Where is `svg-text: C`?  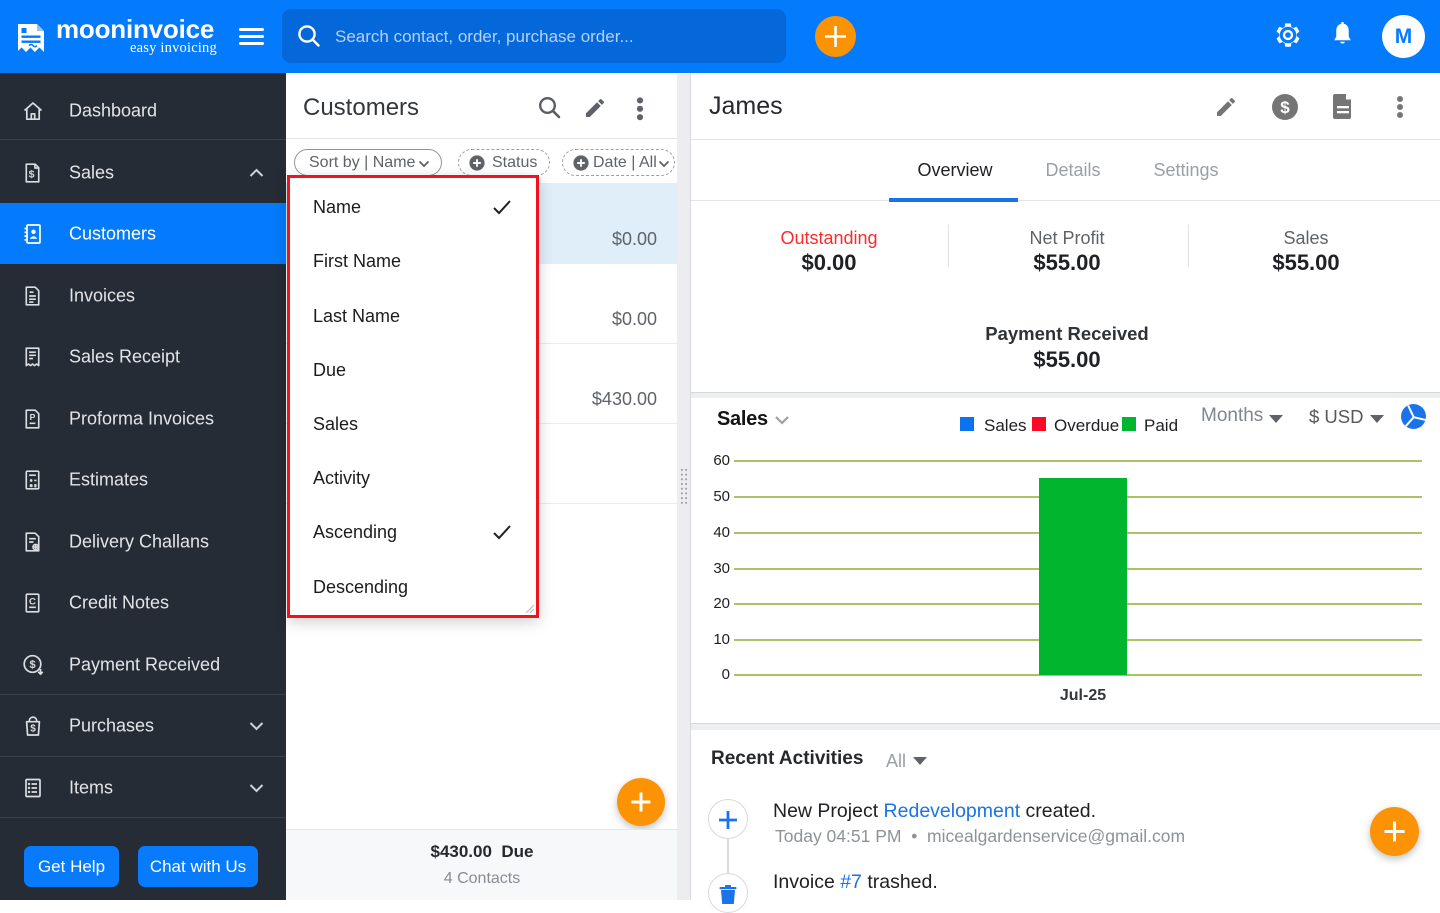
svg-text: C is located at coordinates (32, 601).